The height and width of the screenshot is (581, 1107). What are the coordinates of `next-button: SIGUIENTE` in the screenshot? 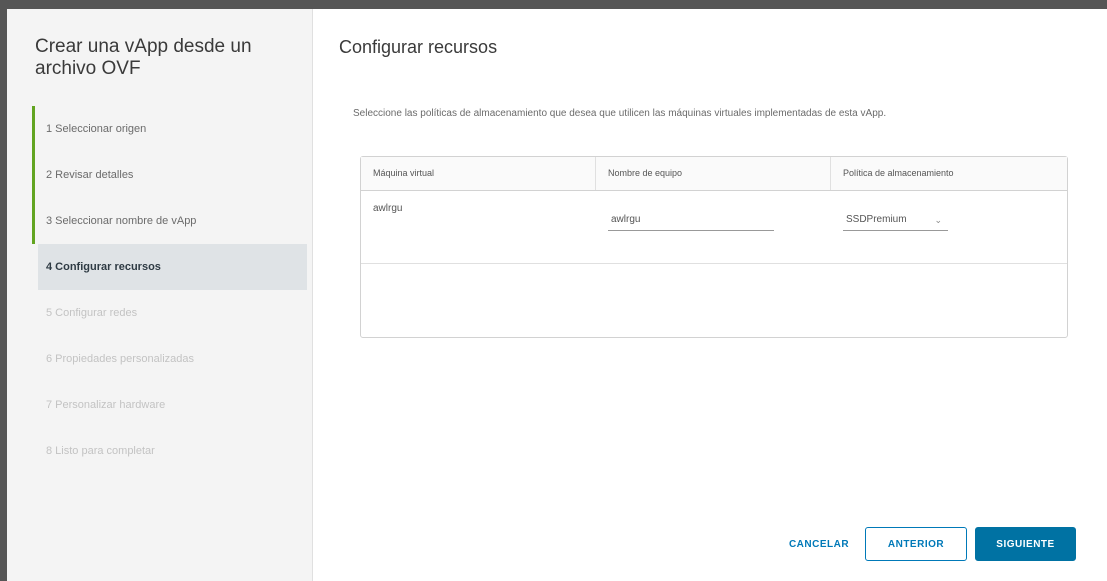 It's located at (1025, 544).